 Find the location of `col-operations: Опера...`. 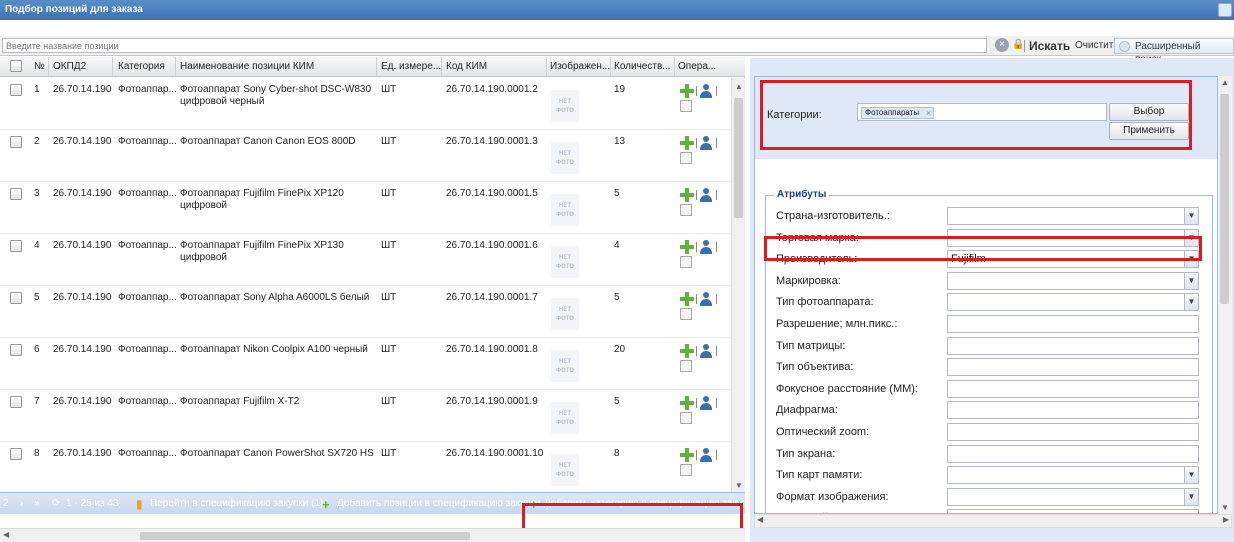

col-operations: Опера... is located at coordinates (697, 66).